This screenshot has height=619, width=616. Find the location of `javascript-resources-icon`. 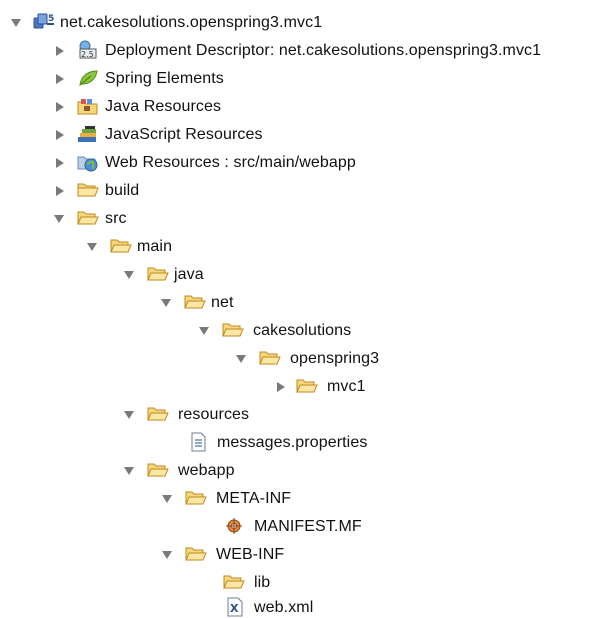

javascript-resources-icon is located at coordinates (88, 134).